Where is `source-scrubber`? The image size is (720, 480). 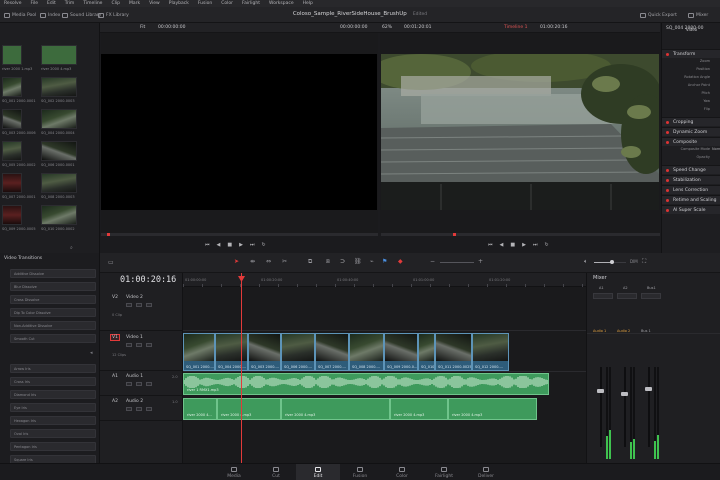 source-scrubber is located at coordinates (239, 234).